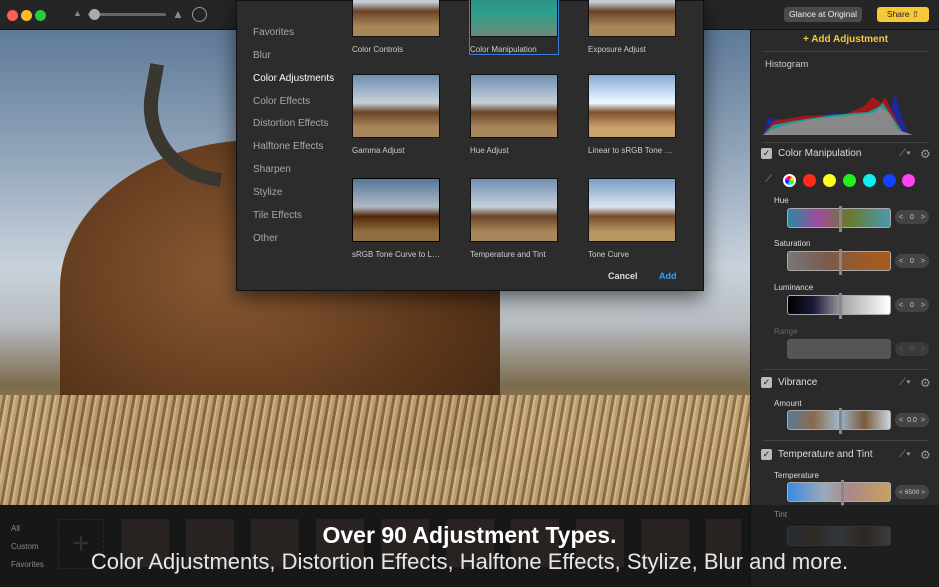 This screenshot has width=939, height=587. I want to click on temperature-header: ✓ Temperature and Tint, so click(817, 454).